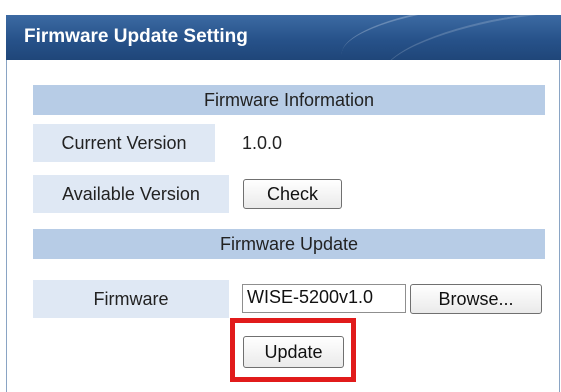  Describe the element at coordinates (124, 143) in the screenshot. I see `current-version-label: Current Version` at that location.